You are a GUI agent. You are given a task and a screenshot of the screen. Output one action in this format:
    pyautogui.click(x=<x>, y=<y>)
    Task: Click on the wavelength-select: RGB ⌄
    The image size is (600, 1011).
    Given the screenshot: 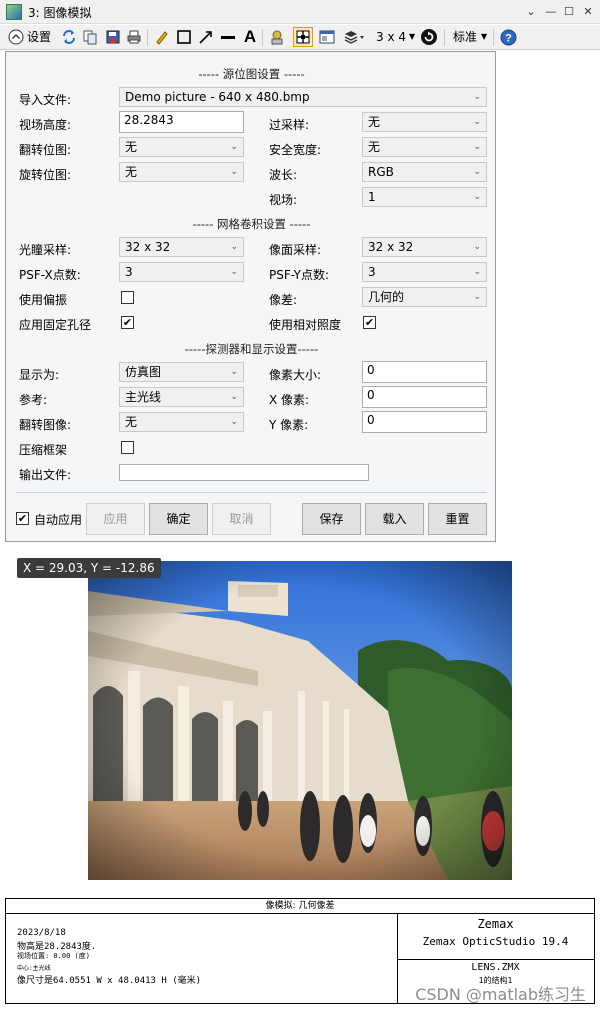 What is the action you would take?
    pyautogui.click(x=424, y=172)
    